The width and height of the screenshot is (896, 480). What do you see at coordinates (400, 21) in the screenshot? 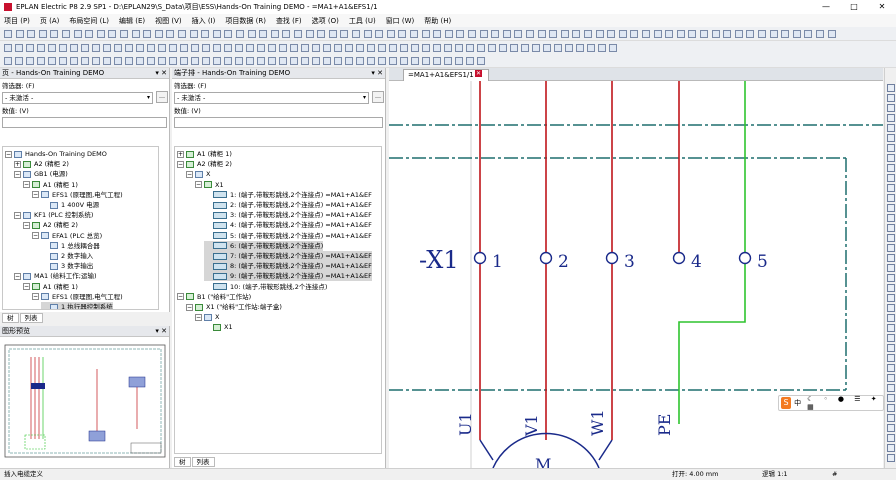
I see `menu-window: 窗口 (W)` at bounding box center [400, 21].